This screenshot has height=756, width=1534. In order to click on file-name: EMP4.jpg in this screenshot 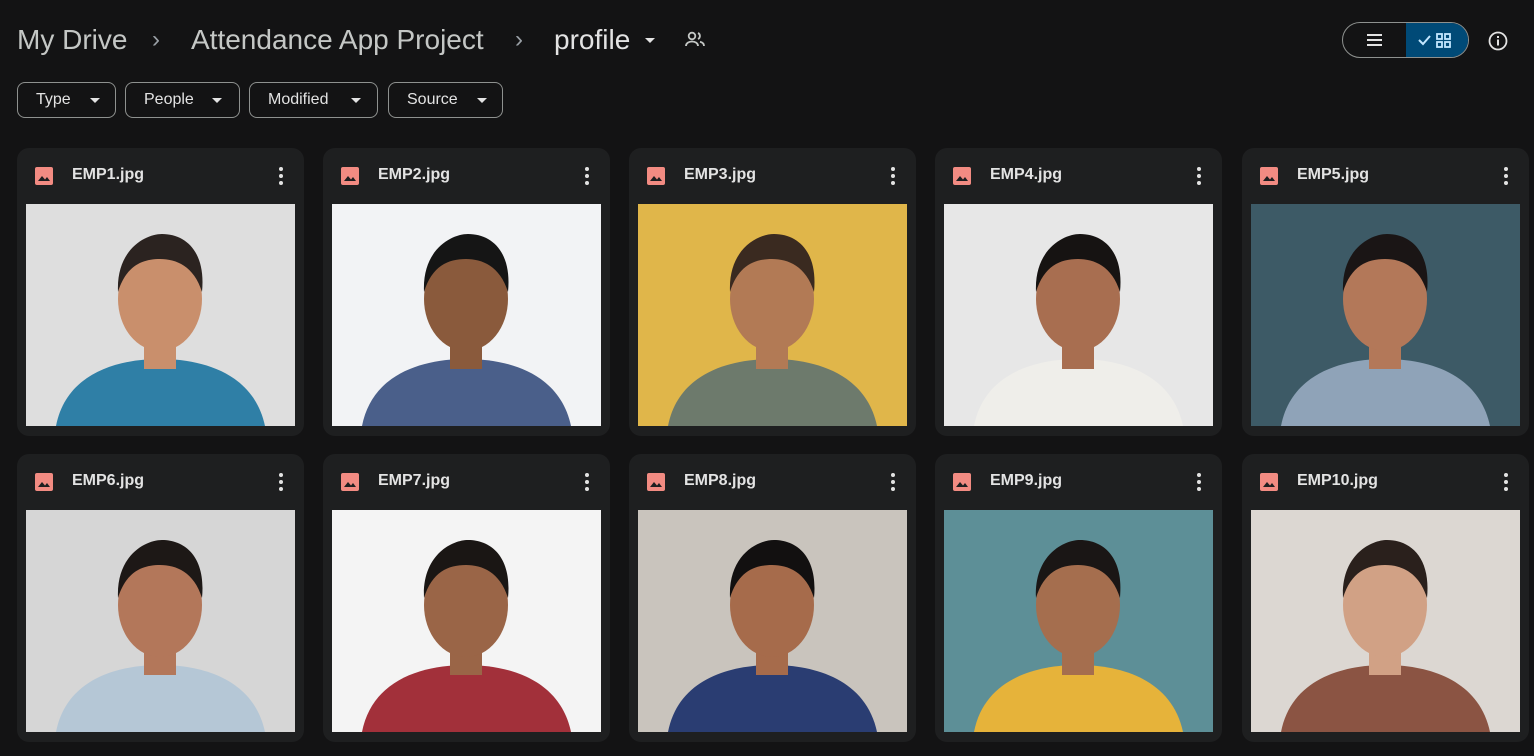, I will do `click(1026, 175)`.